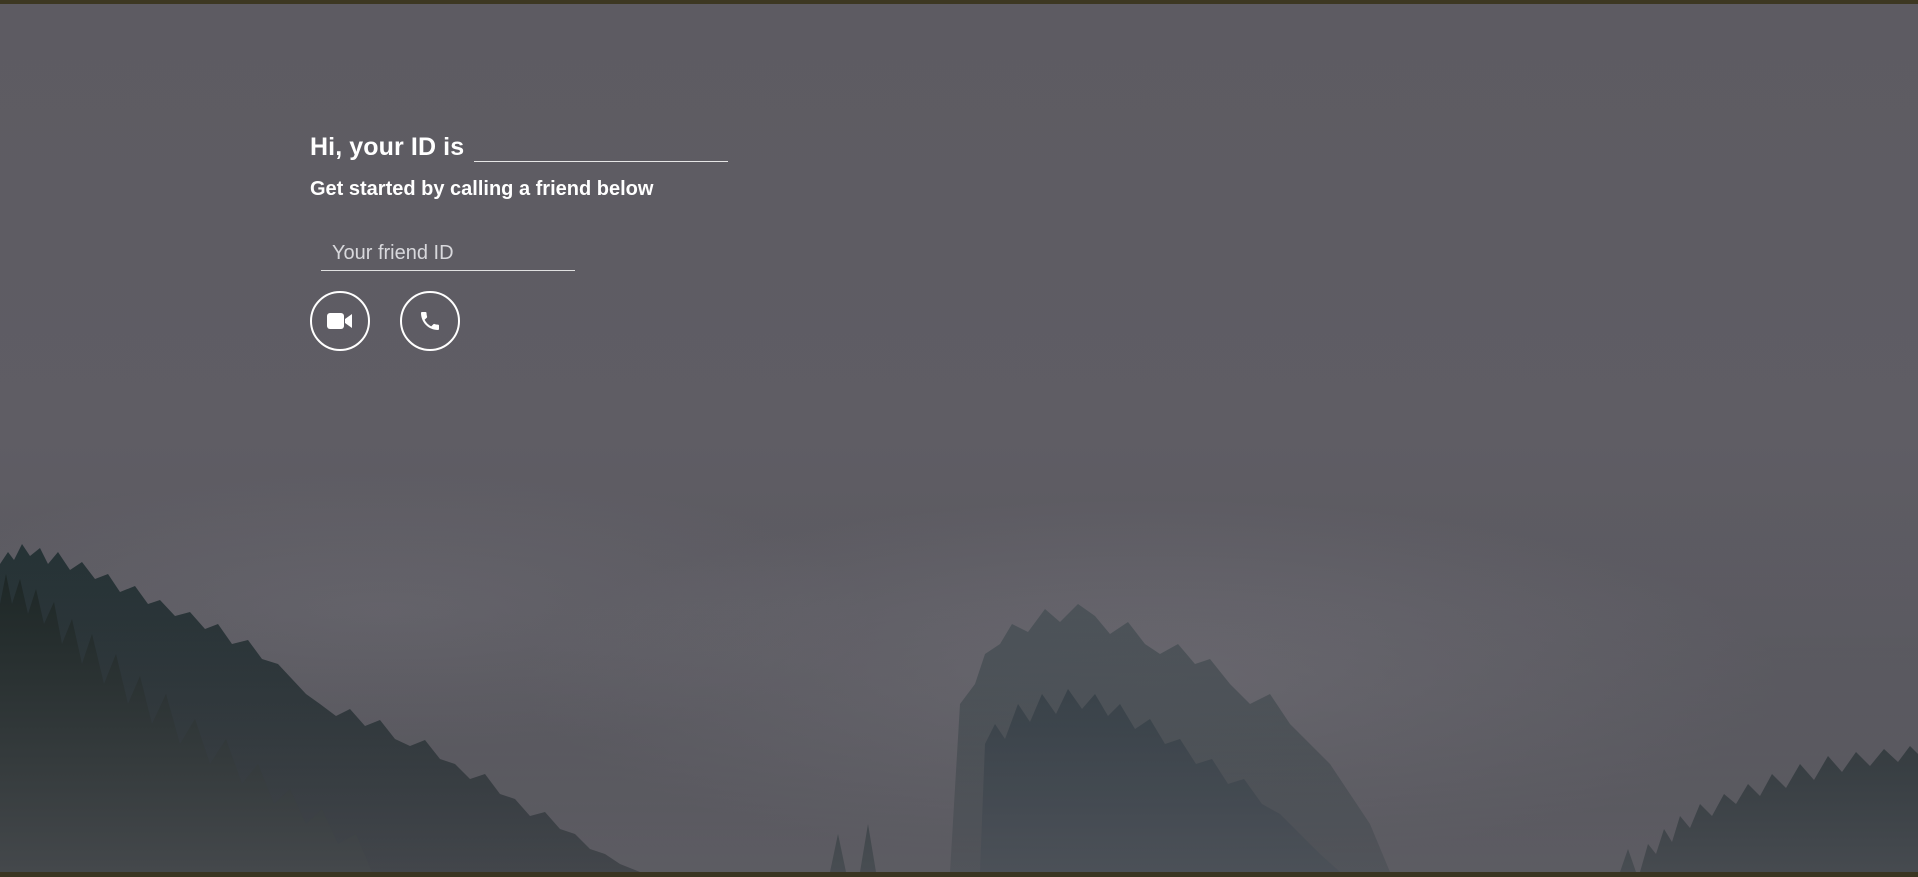  I want to click on subtitle: Get started by calling a friend below, so click(482, 189).